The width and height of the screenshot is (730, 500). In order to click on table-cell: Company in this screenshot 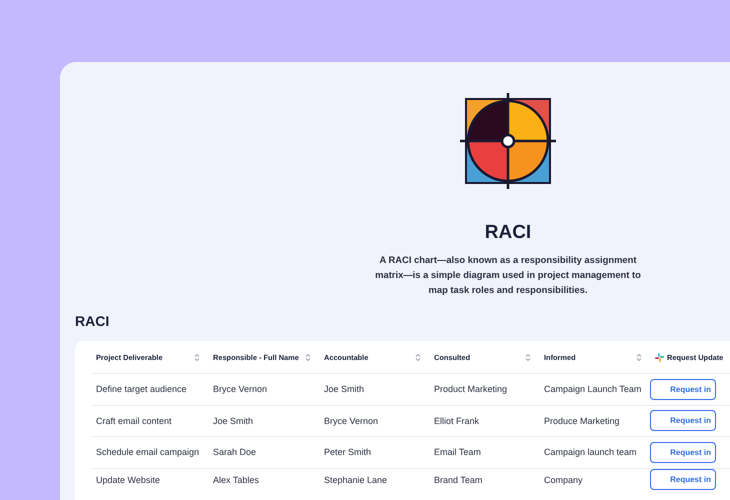, I will do `click(563, 479)`.